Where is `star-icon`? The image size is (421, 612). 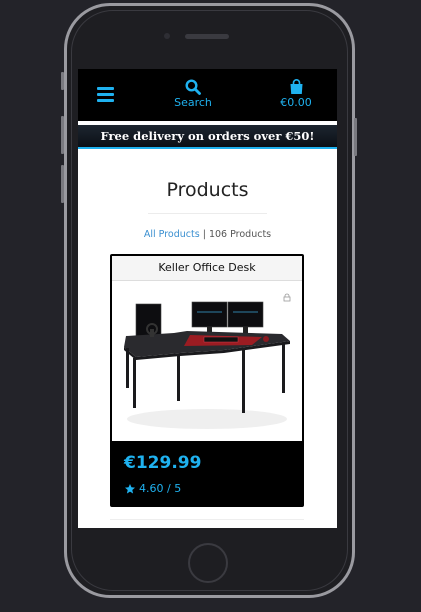
star-icon is located at coordinates (130, 488).